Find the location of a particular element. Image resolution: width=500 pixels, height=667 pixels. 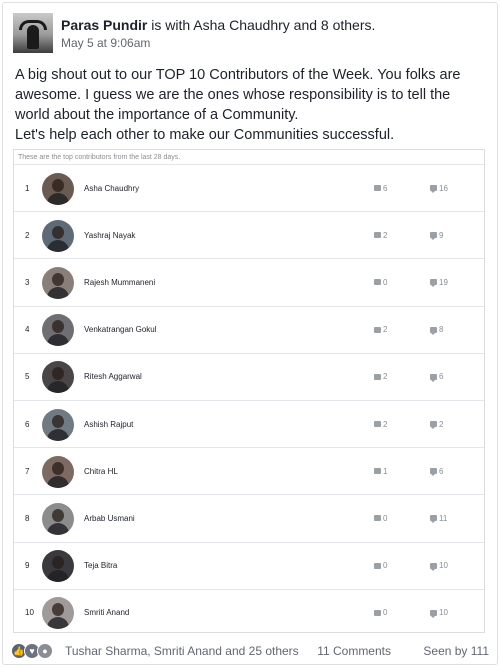

contributor-row: 7 Chitra HL 1 6 is located at coordinates (249, 471).